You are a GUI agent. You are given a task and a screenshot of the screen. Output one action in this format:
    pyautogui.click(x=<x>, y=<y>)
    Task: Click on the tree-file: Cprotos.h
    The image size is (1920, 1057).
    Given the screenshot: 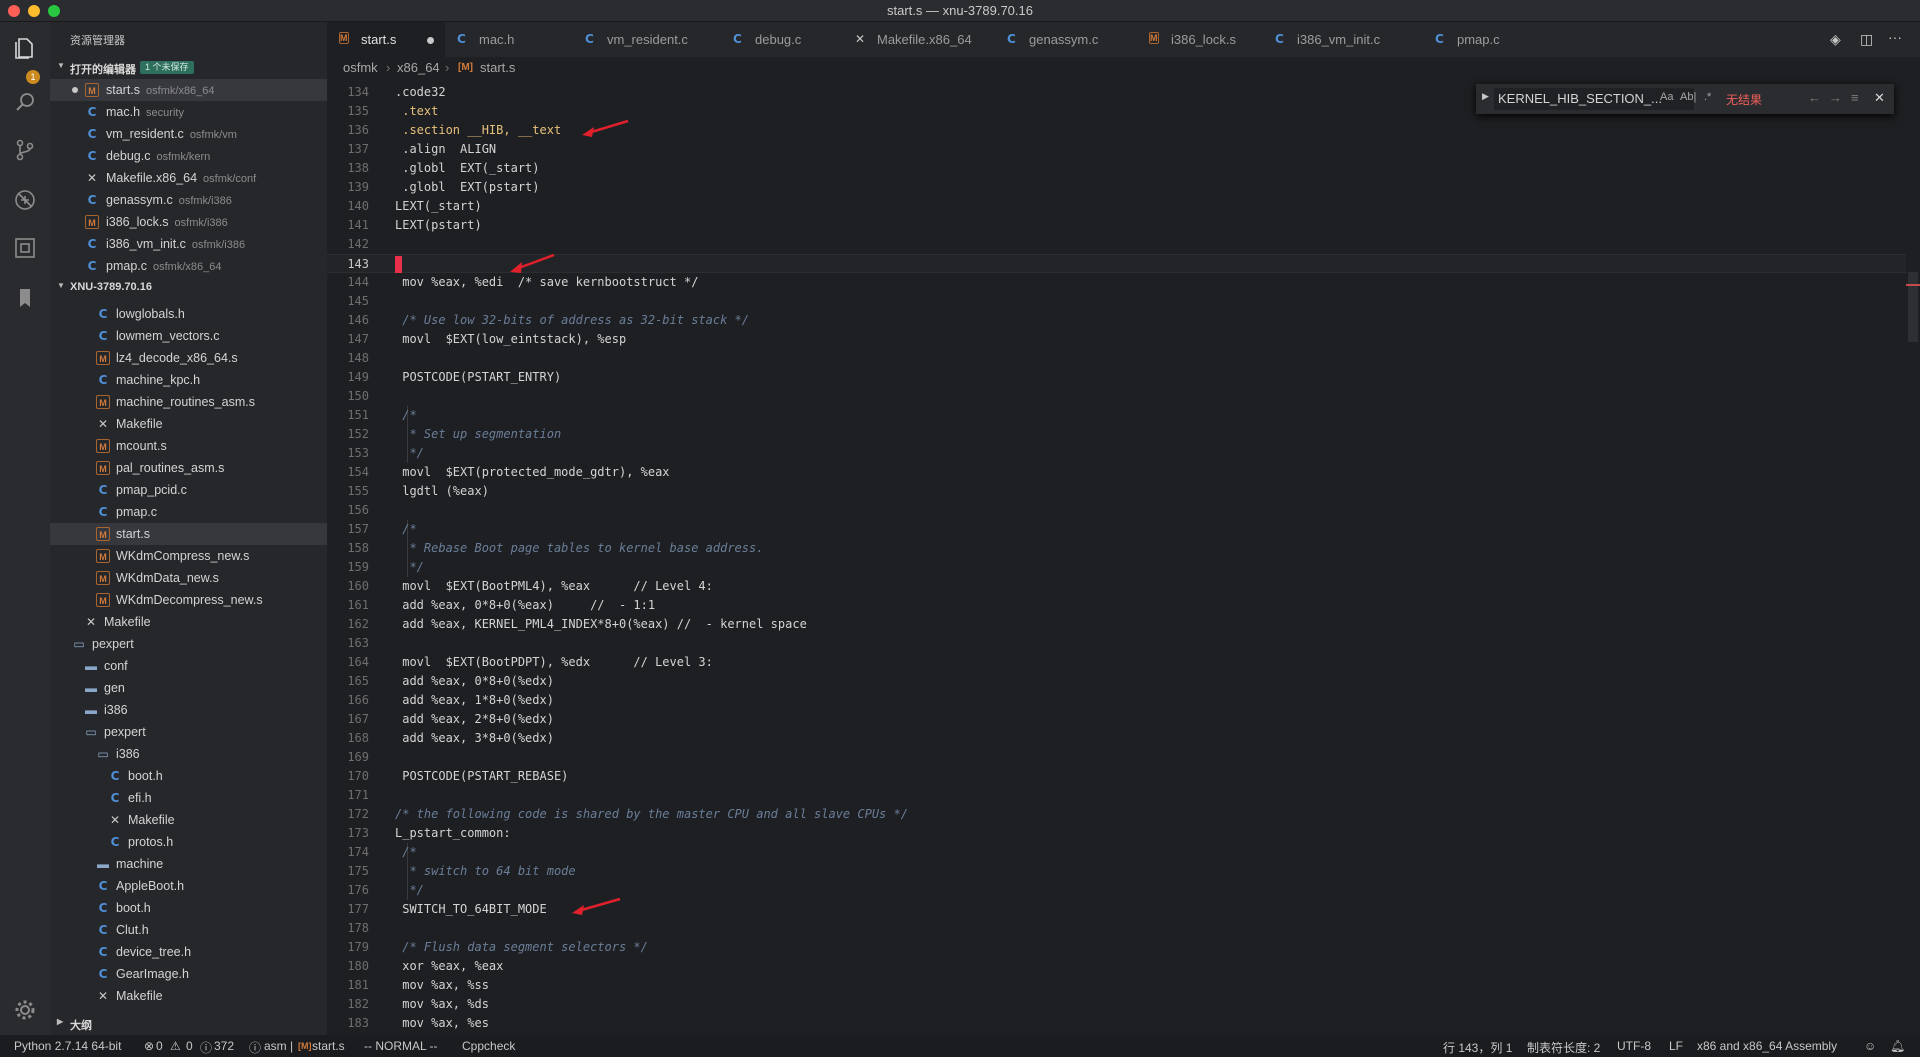 What is the action you would take?
    pyautogui.click(x=188, y=842)
    